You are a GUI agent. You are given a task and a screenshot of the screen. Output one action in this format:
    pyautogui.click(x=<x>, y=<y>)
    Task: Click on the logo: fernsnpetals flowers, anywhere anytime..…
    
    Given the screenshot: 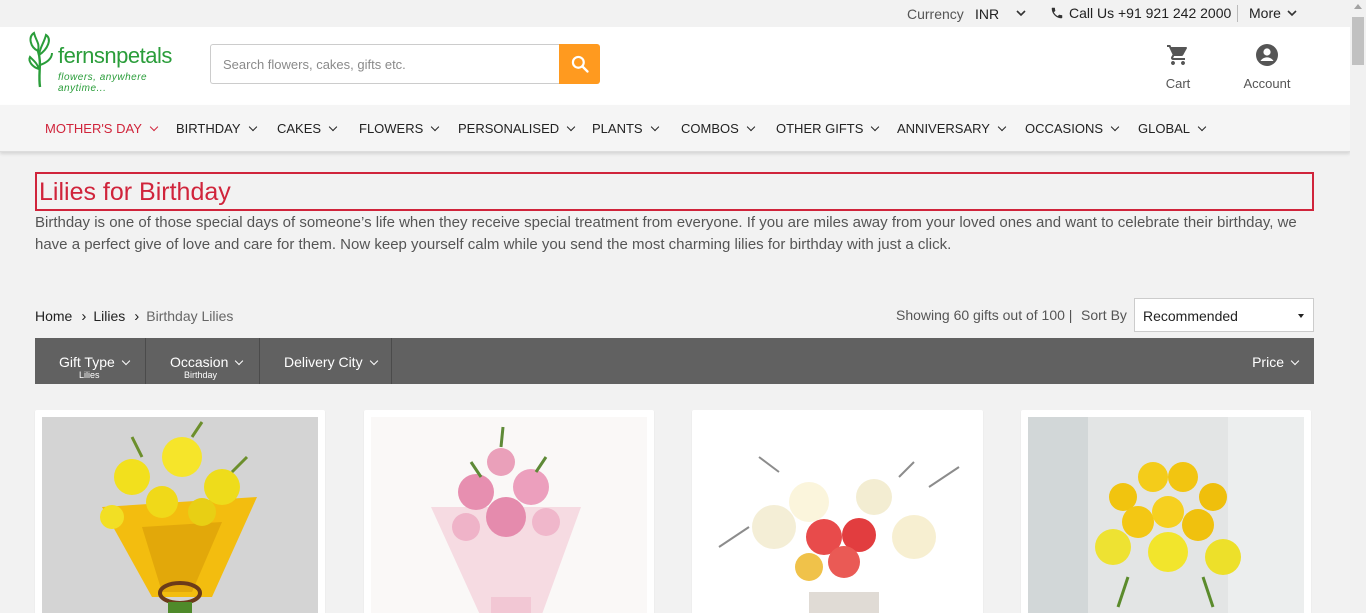 What is the action you would take?
    pyautogui.click(x=109, y=61)
    